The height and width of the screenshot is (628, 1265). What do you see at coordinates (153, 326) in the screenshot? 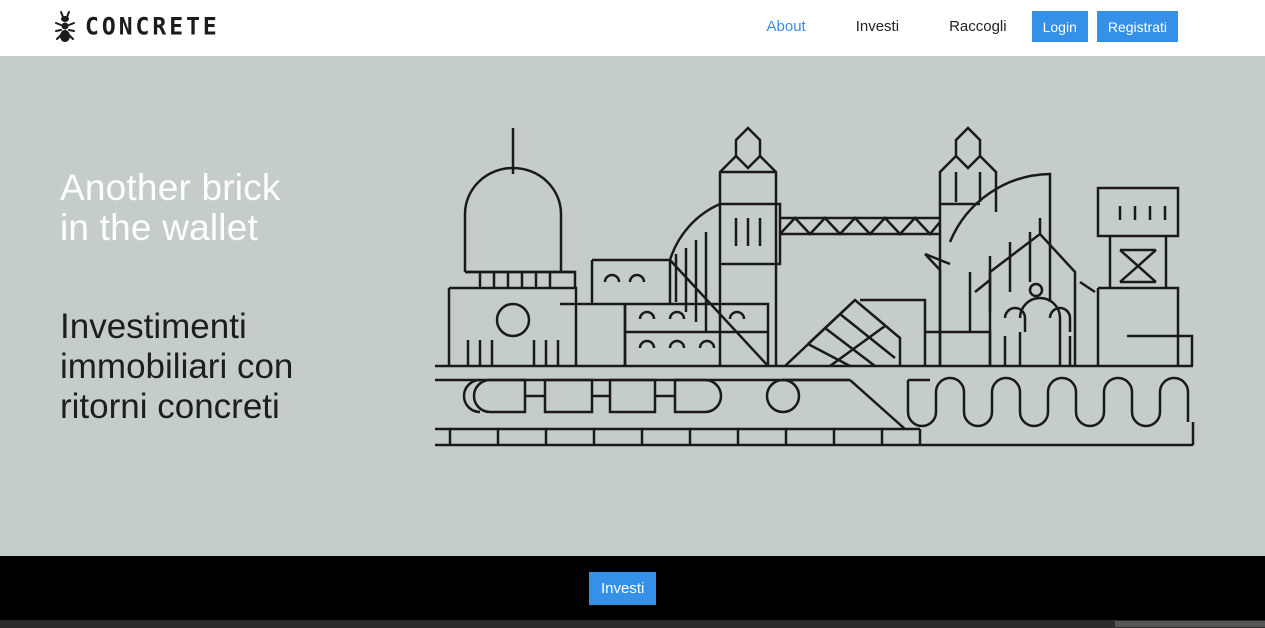
I see `hero-sub-line1: Investimenti` at bounding box center [153, 326].